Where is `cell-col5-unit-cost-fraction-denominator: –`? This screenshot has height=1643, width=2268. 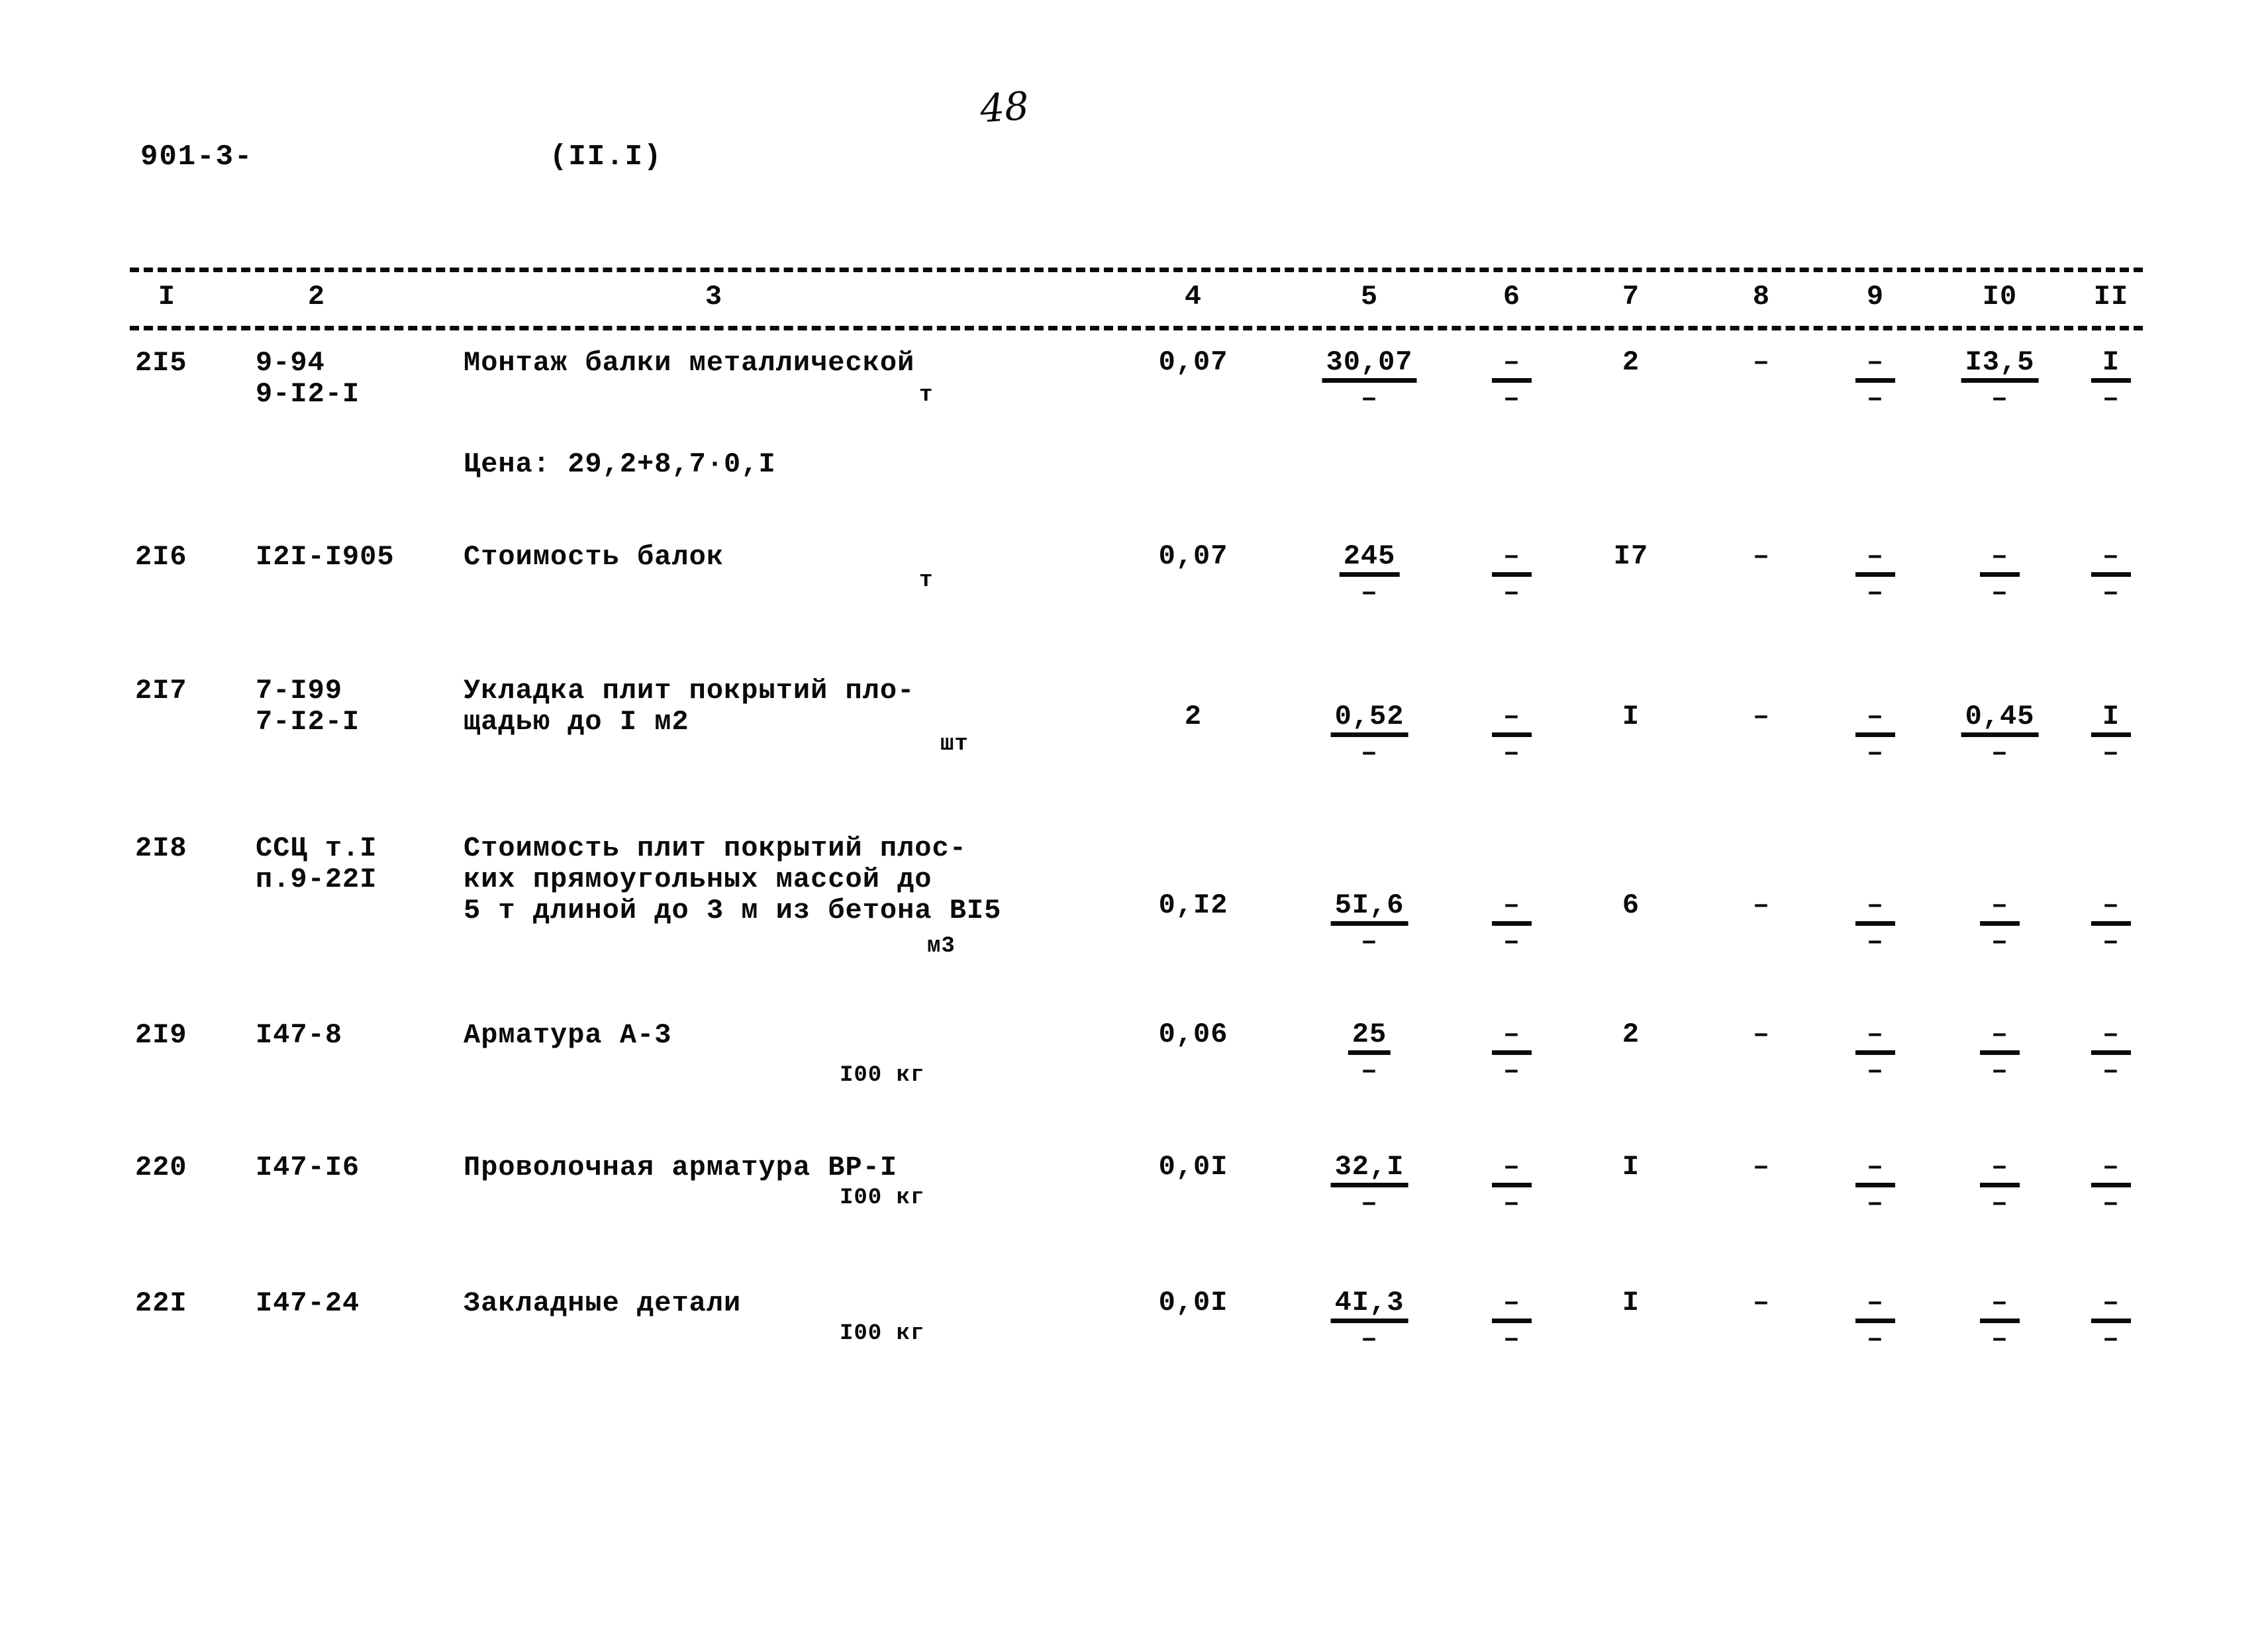
cell-col5-unit-cost-fraction-denominator: – is located at coordinates (1369, 942).